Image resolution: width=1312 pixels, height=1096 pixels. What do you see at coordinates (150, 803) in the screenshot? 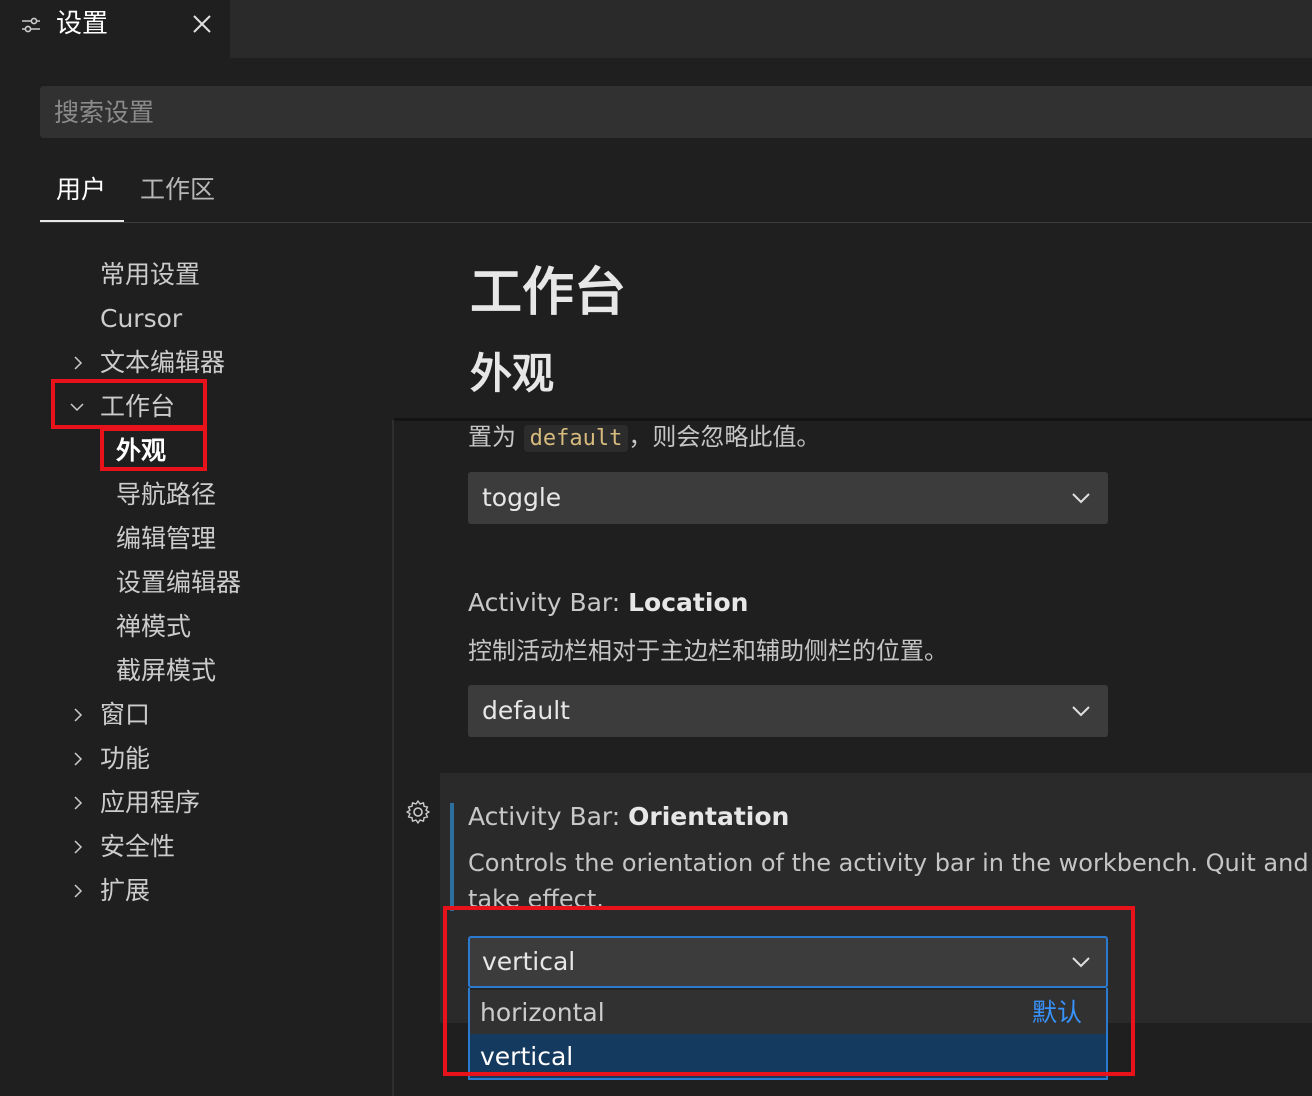
I see `toc-item-application: 应用程序` at bounding box center [150, 803].